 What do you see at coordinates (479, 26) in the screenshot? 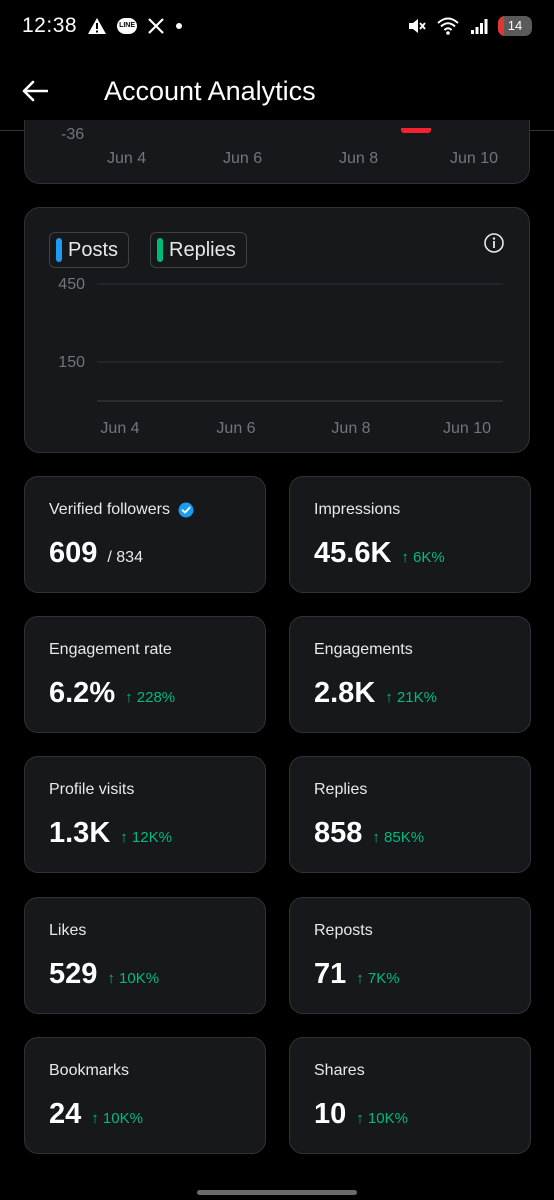
I see `signal-icon` at bounding box center [479, 26].